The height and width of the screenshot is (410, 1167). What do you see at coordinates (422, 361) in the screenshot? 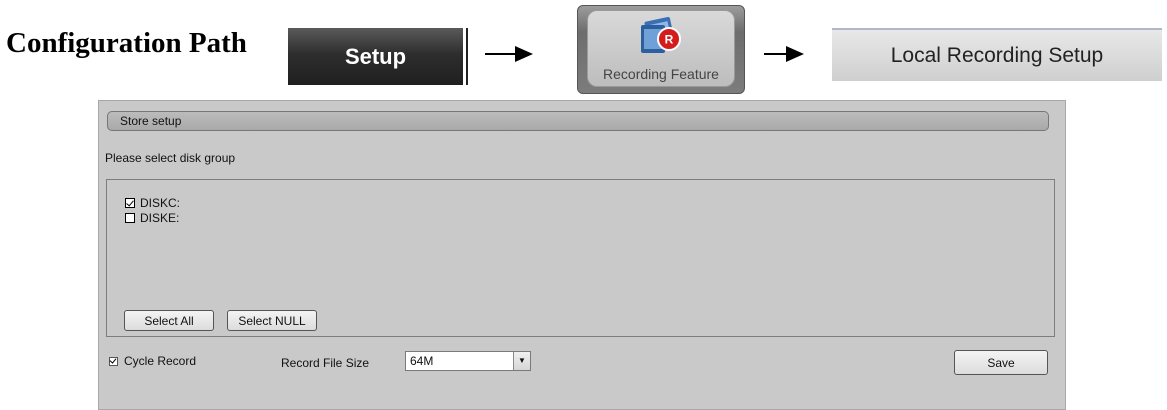
I see `record-file-size-value: 64M` at bounding box center [422, 361].